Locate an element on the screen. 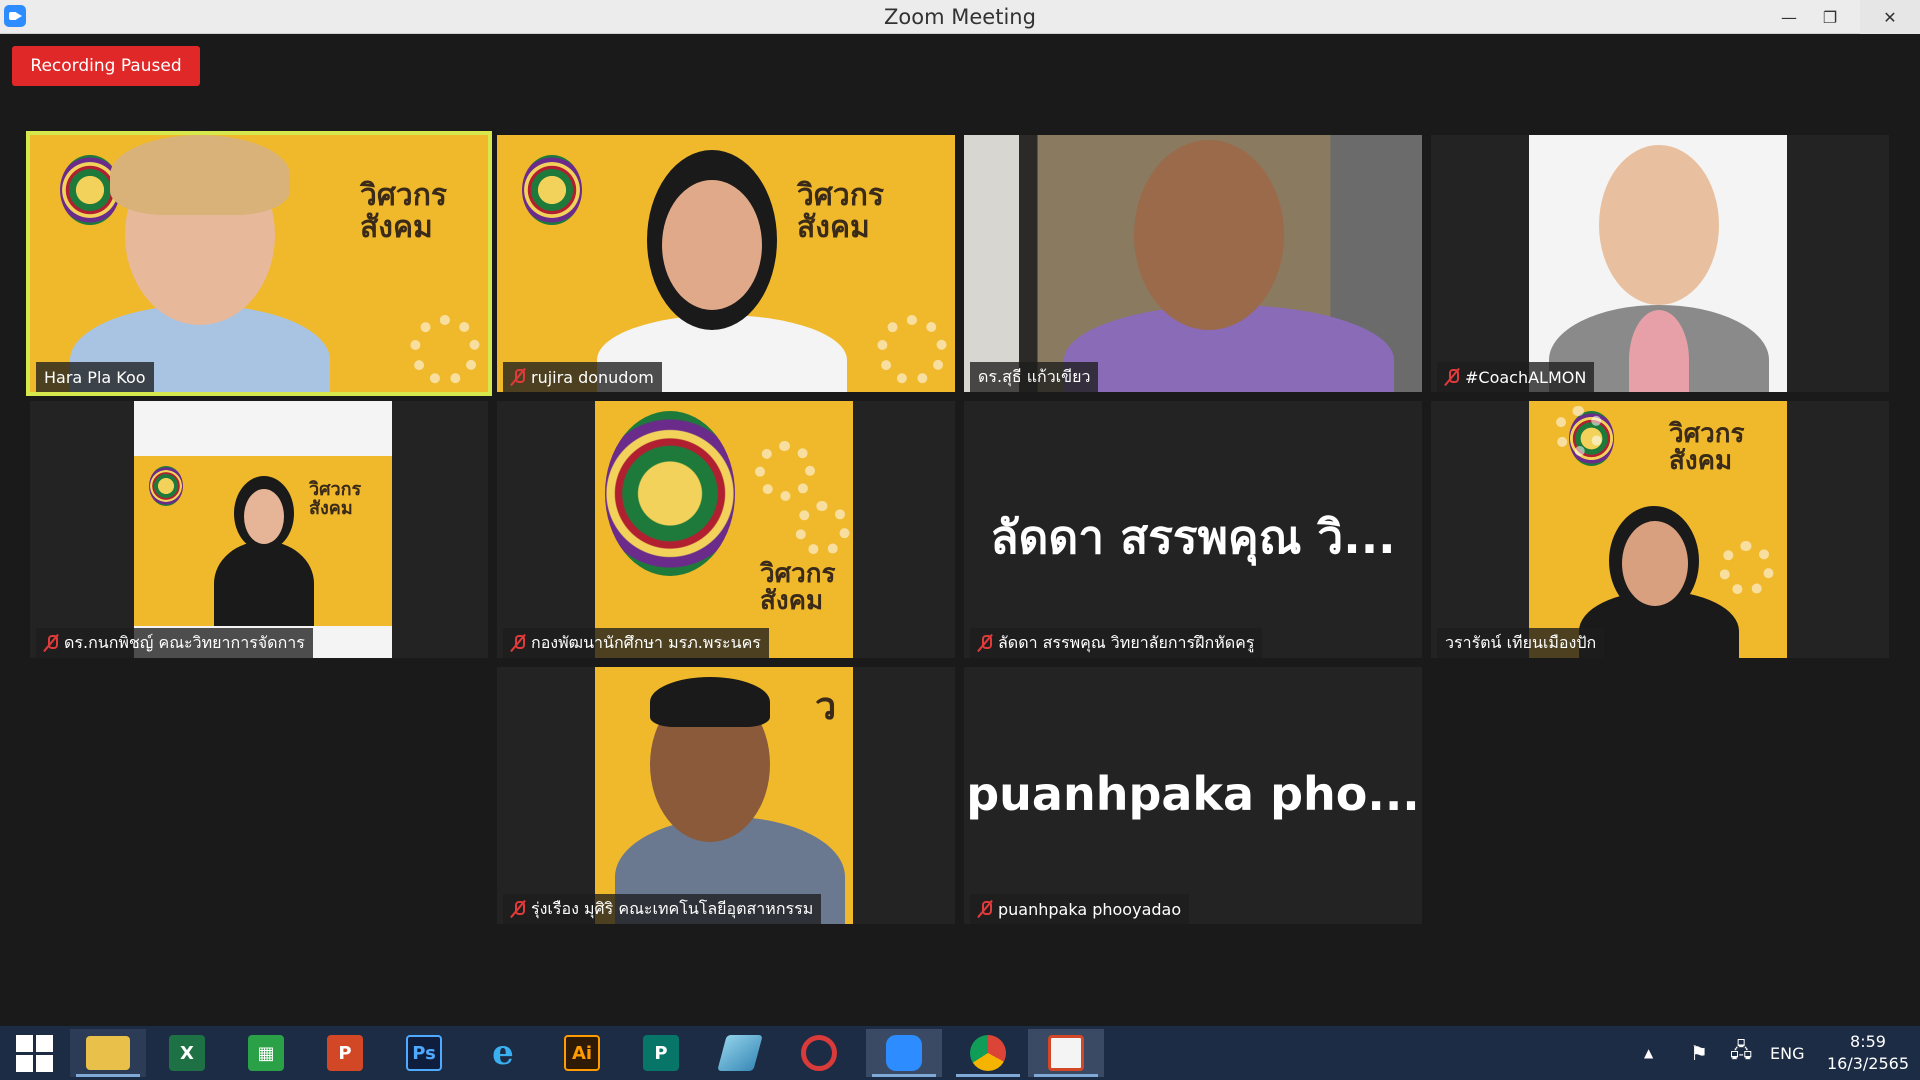  window-title: Zoom Meeting is located at coordinates (960, 17).